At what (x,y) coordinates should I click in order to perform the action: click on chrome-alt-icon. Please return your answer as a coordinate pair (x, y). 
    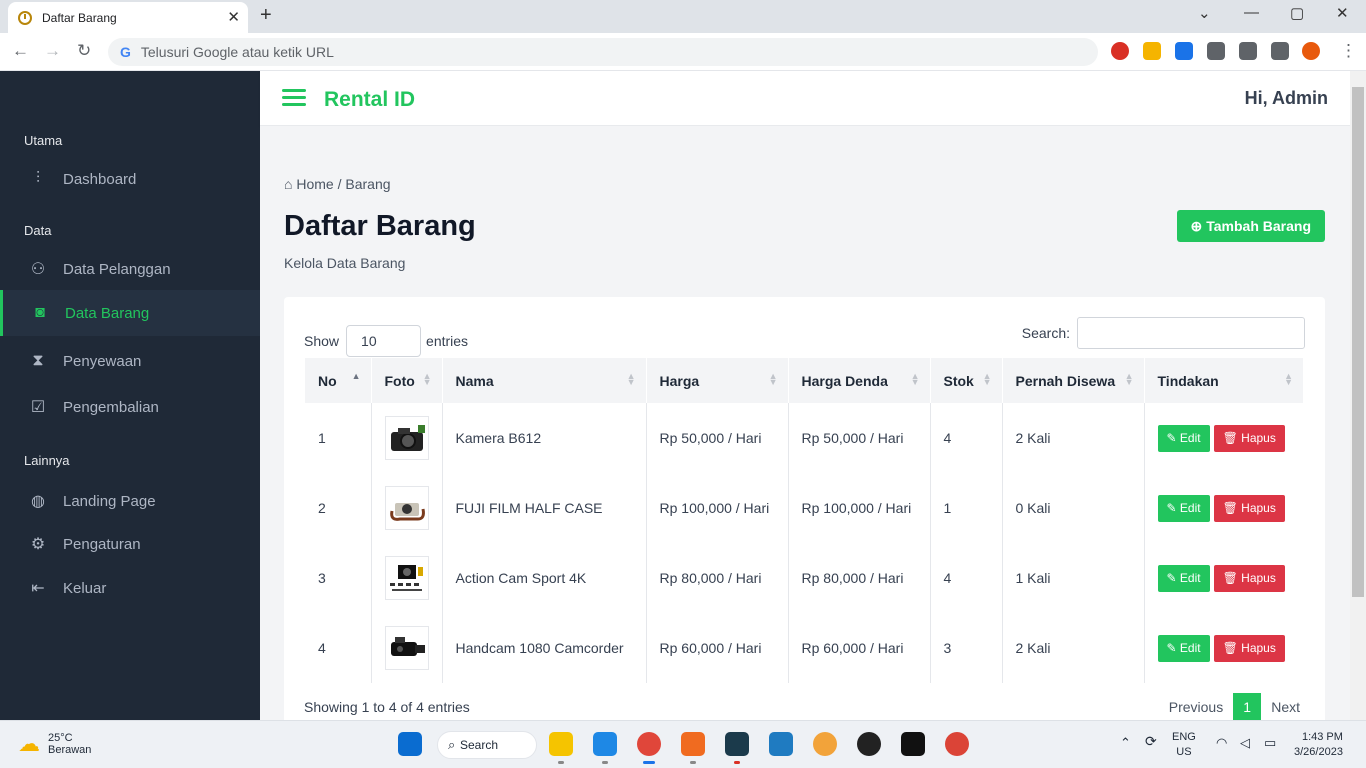
    Looking at the image, I should click on (957, 744).